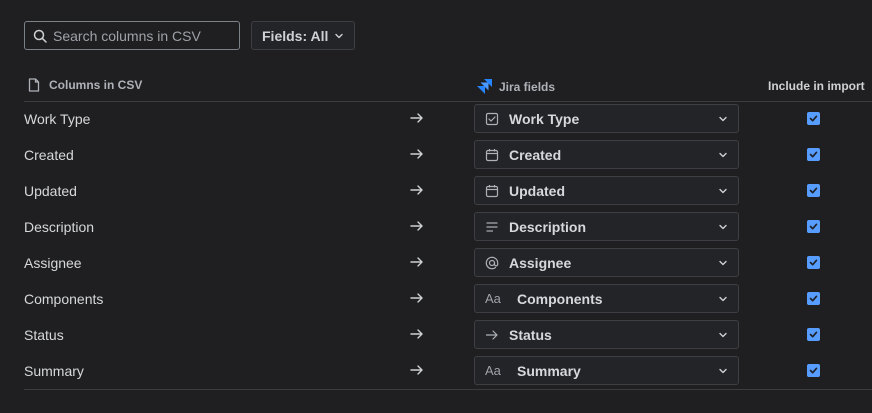 This screenshot has width=872, height=413. I want to click on jira-field-select: Assignee, so click(606, 262).